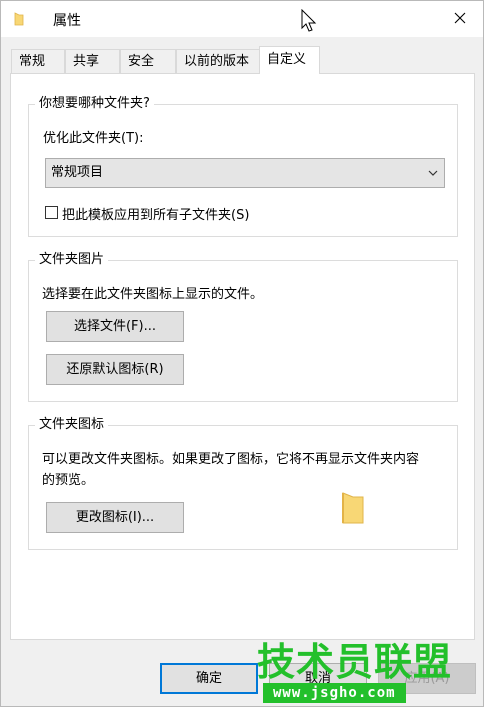  Describe the element at coordinates (19, 19) in the screenshot. I see `folder-icon` at that location.